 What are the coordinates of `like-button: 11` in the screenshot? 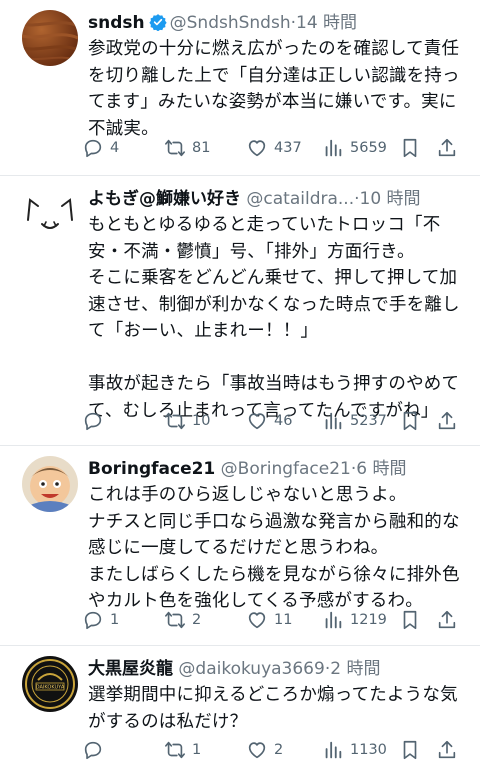 It's located at (269, 620).